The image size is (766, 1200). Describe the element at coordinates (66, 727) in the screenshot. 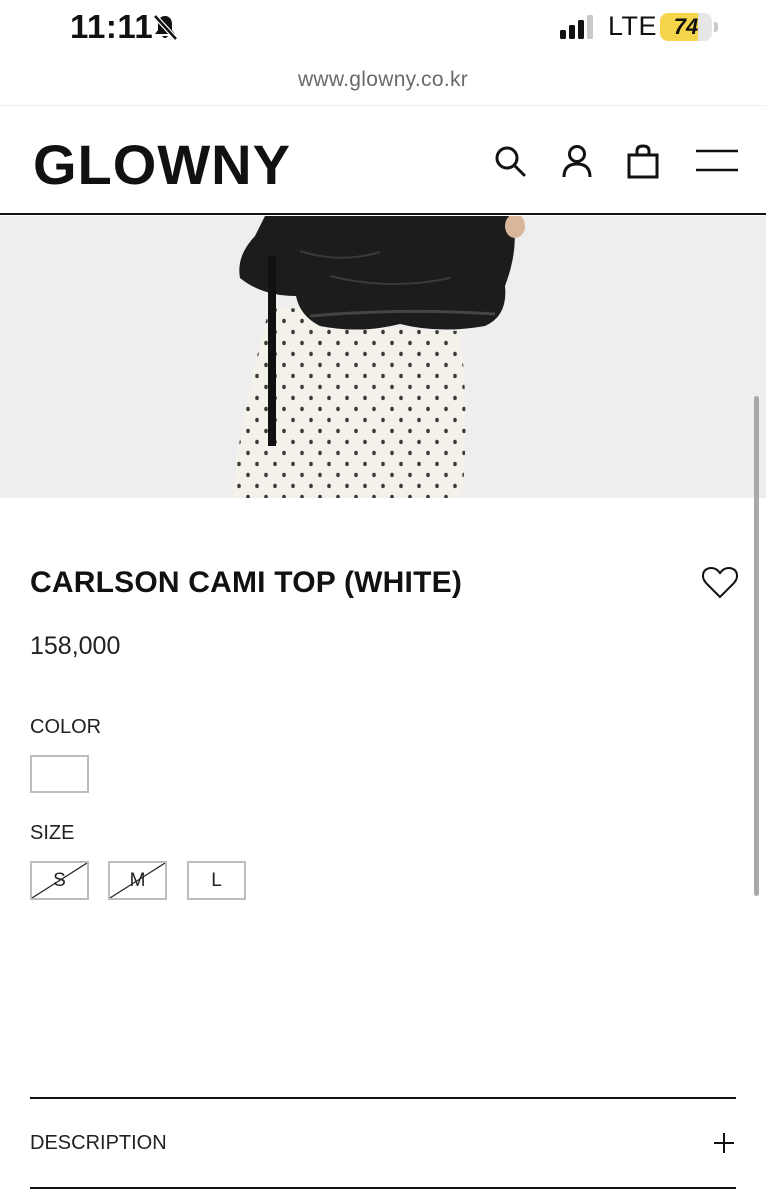

I see `color-label: COLOR` at that location.